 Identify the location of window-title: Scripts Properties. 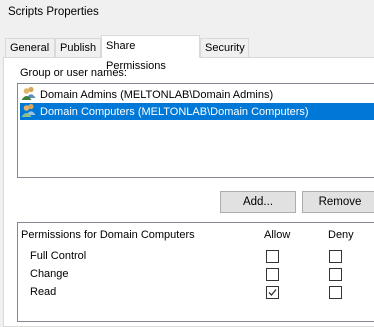
(53, 12).